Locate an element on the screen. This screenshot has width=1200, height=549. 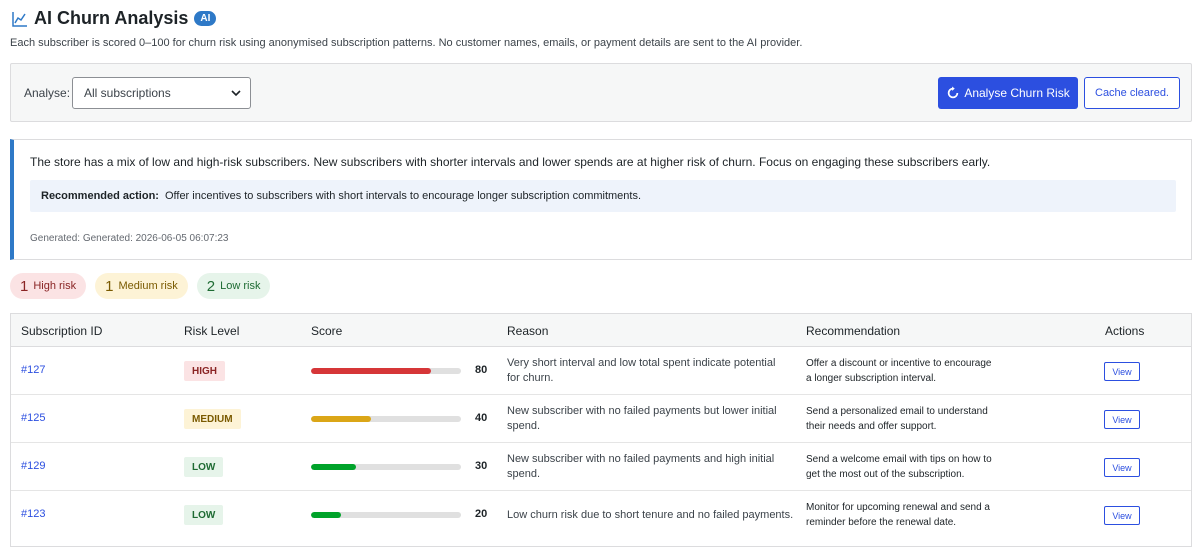
column-header-reason: Reason is located at coordinates (528, 331).